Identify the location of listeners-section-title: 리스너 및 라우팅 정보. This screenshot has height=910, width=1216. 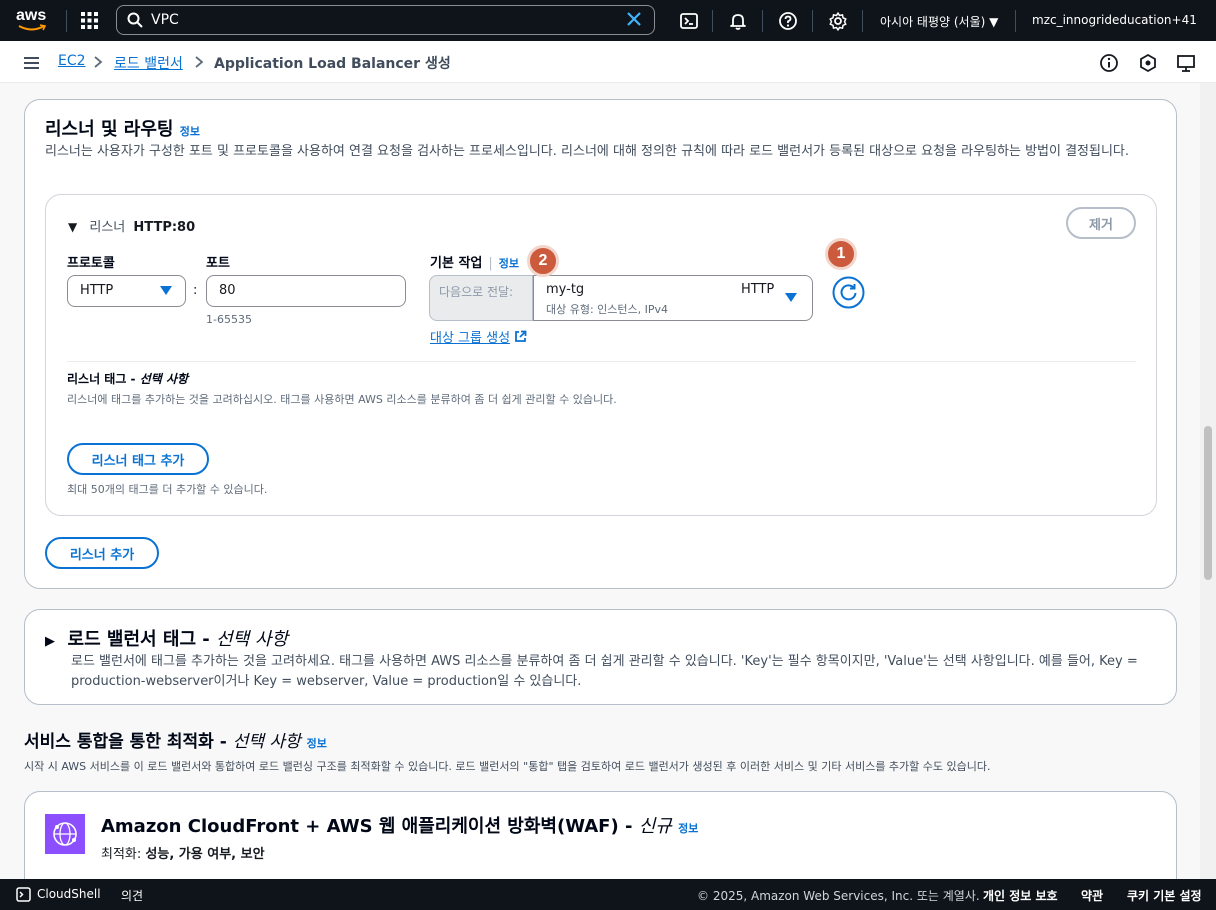
(122, 128).